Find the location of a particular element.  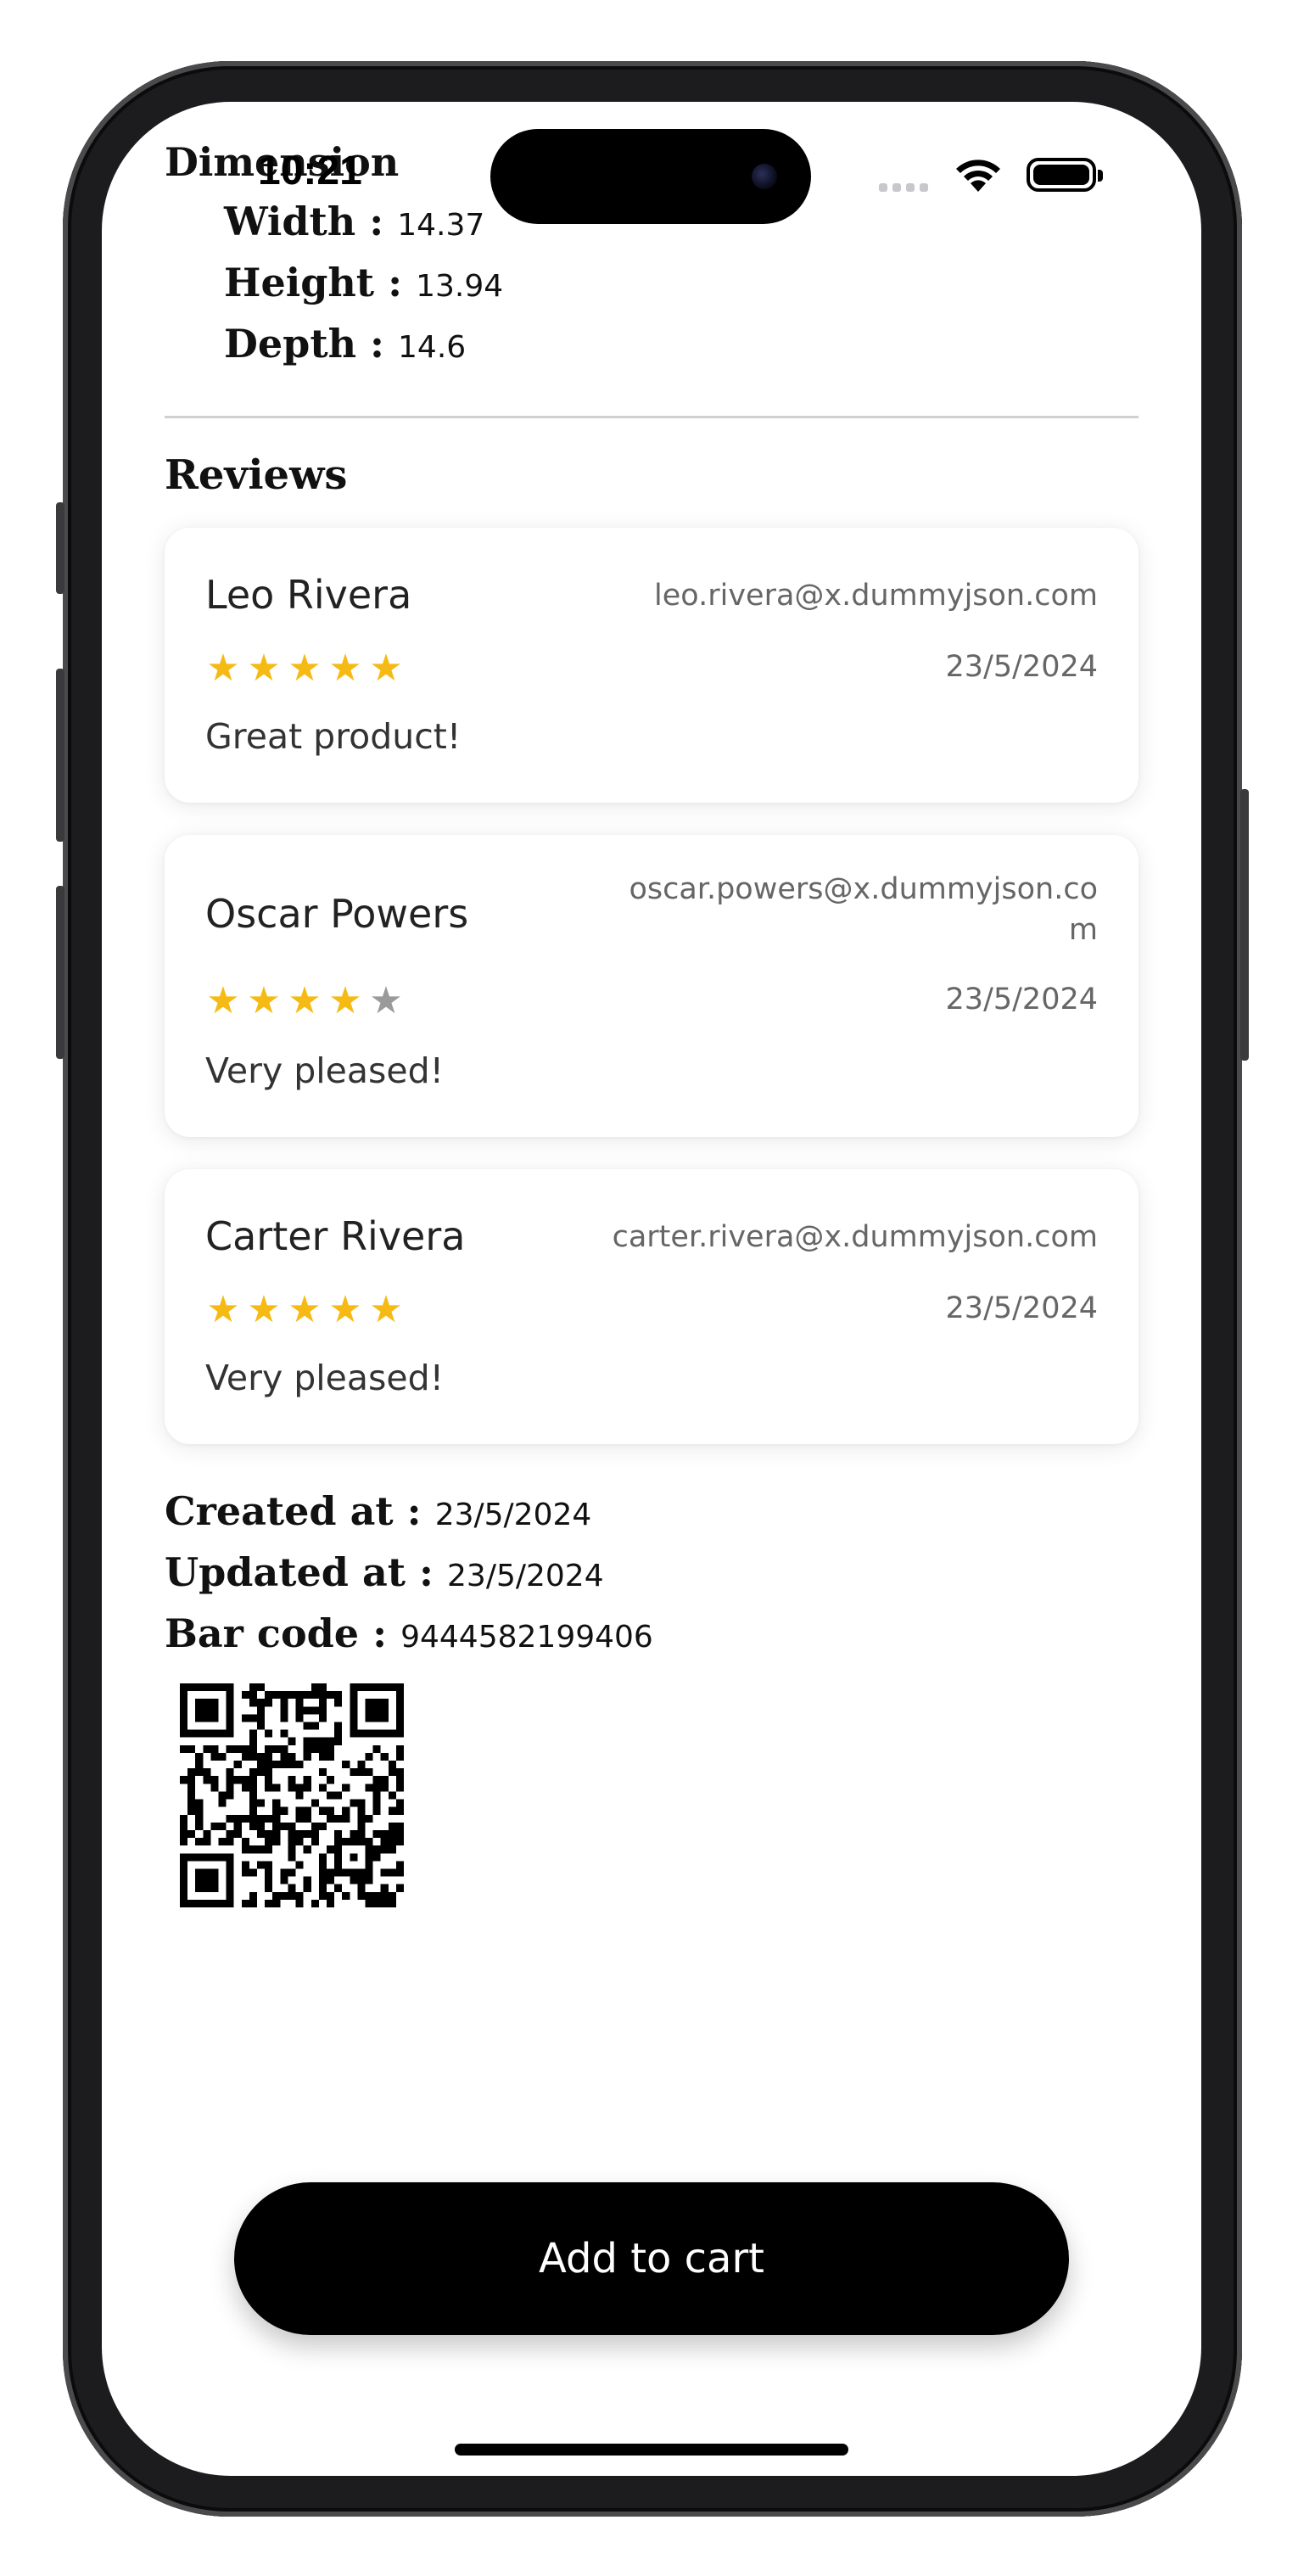

review-comment: Great product! is located at coordinates (333, 736).